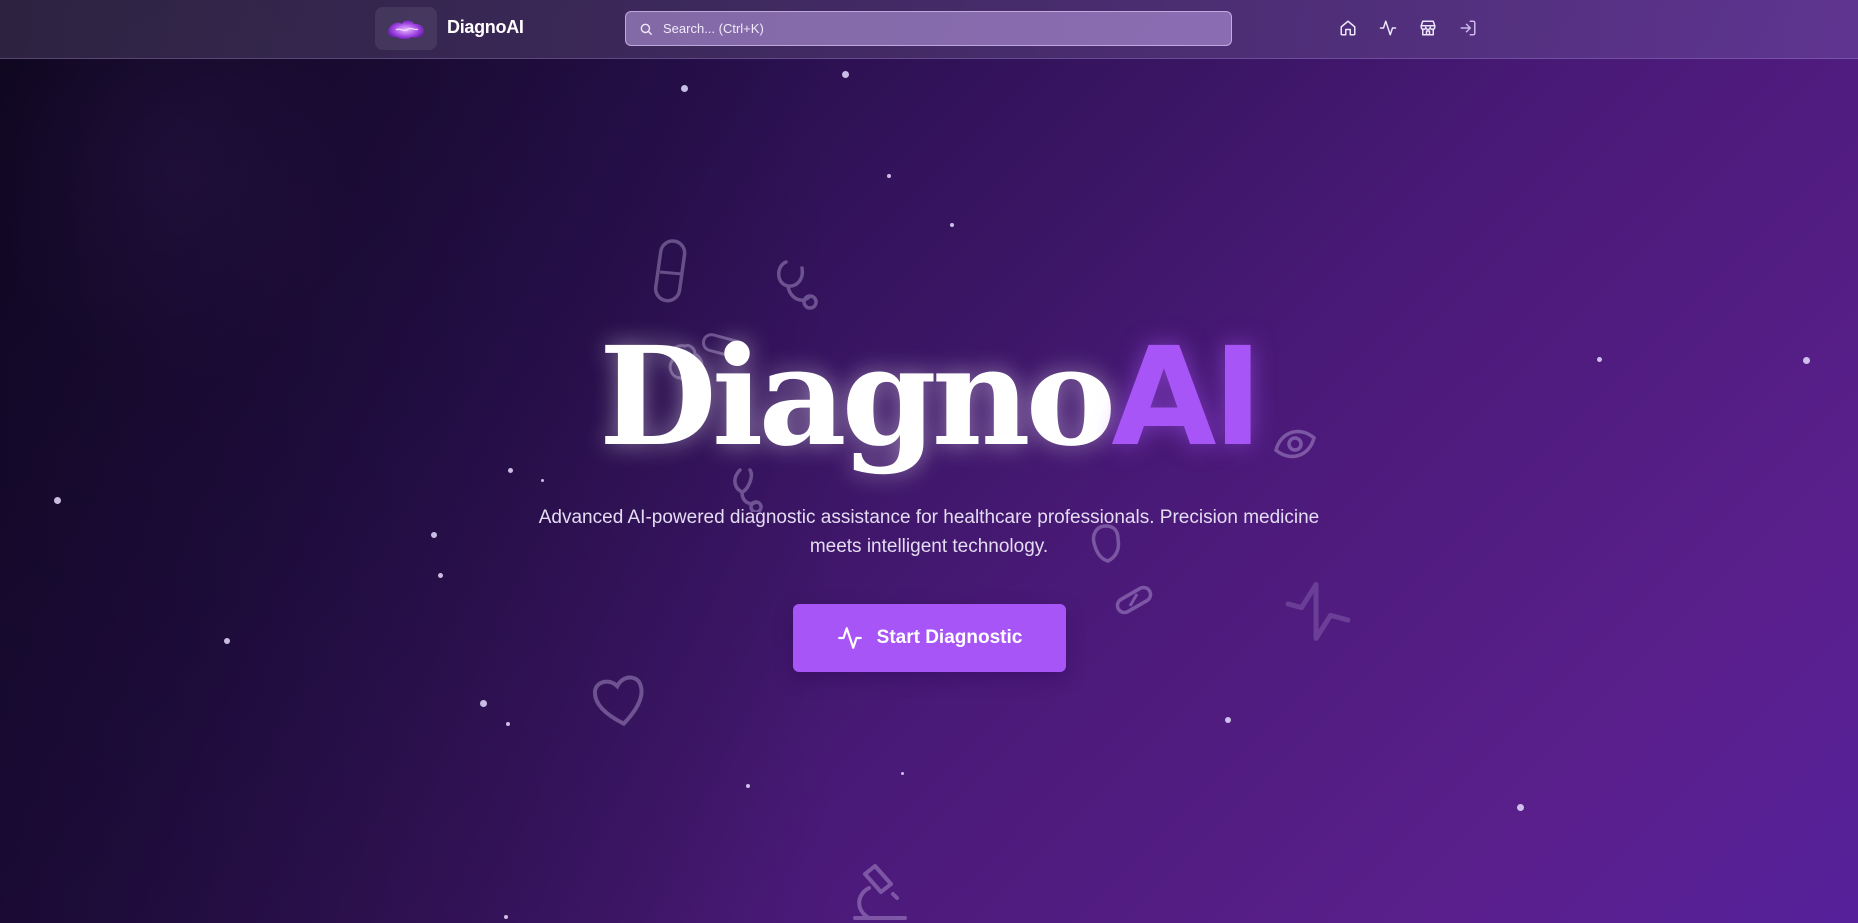 Image resolution: width=1858 pixels, height=923 pixels. I want to click on store-icon, so click(1428, 28).